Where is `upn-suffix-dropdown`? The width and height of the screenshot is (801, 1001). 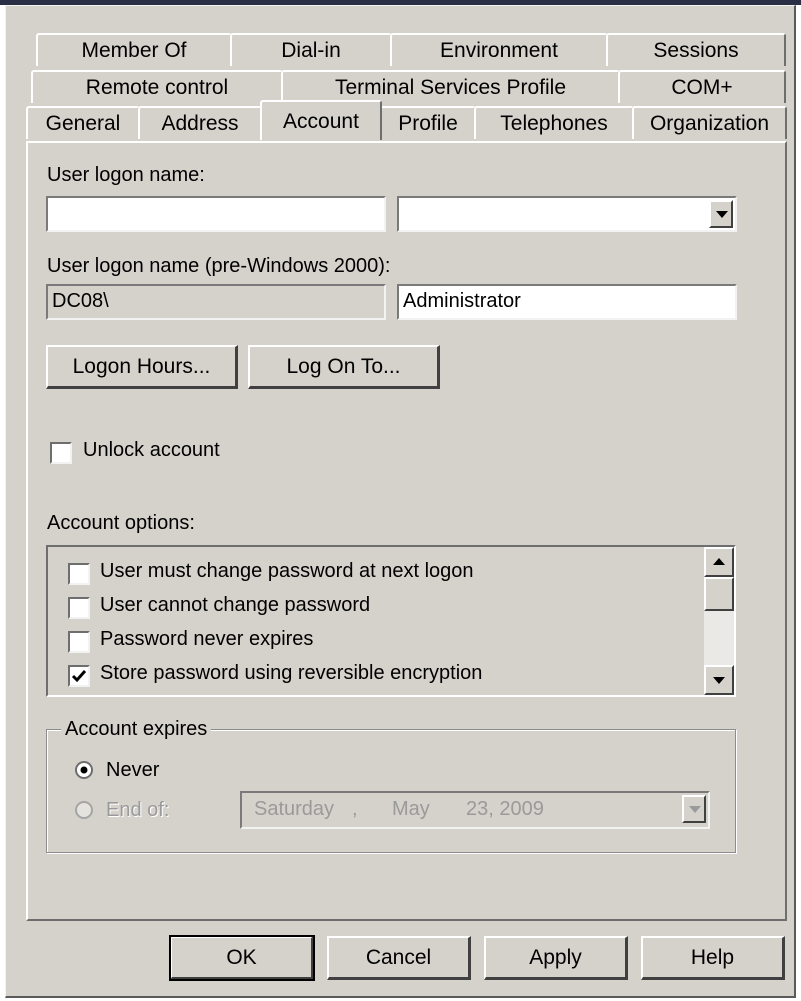
upn-suffix-dropdown is located at coordinates (567, 214).